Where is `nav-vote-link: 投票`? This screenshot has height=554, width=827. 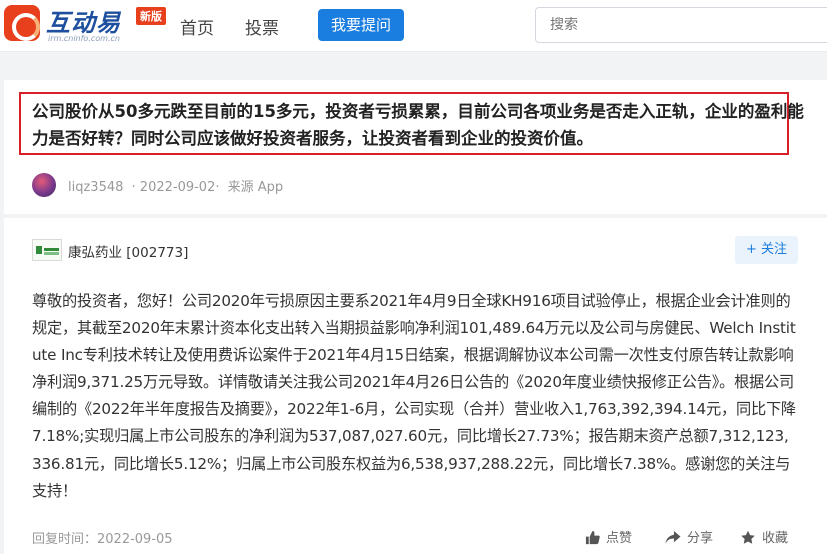
nav-vote-link: 投票 is located at coordinates (262, 26).